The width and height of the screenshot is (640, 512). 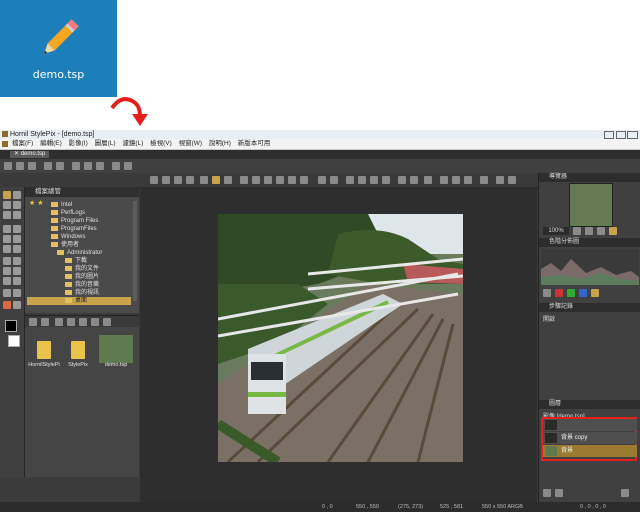 What do you see at coordinates (632, 135) in the screenshot?
I see `close-button` at bounding box center [632, 135].